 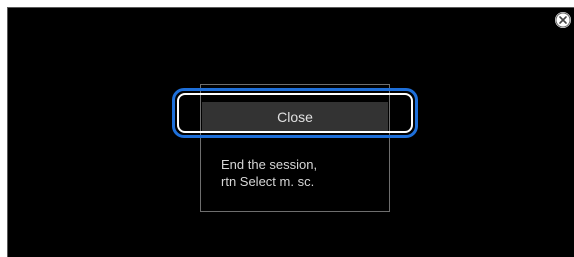 I want to click on description-line-2: rtn Select m. sc., so click(x=268, y=181).